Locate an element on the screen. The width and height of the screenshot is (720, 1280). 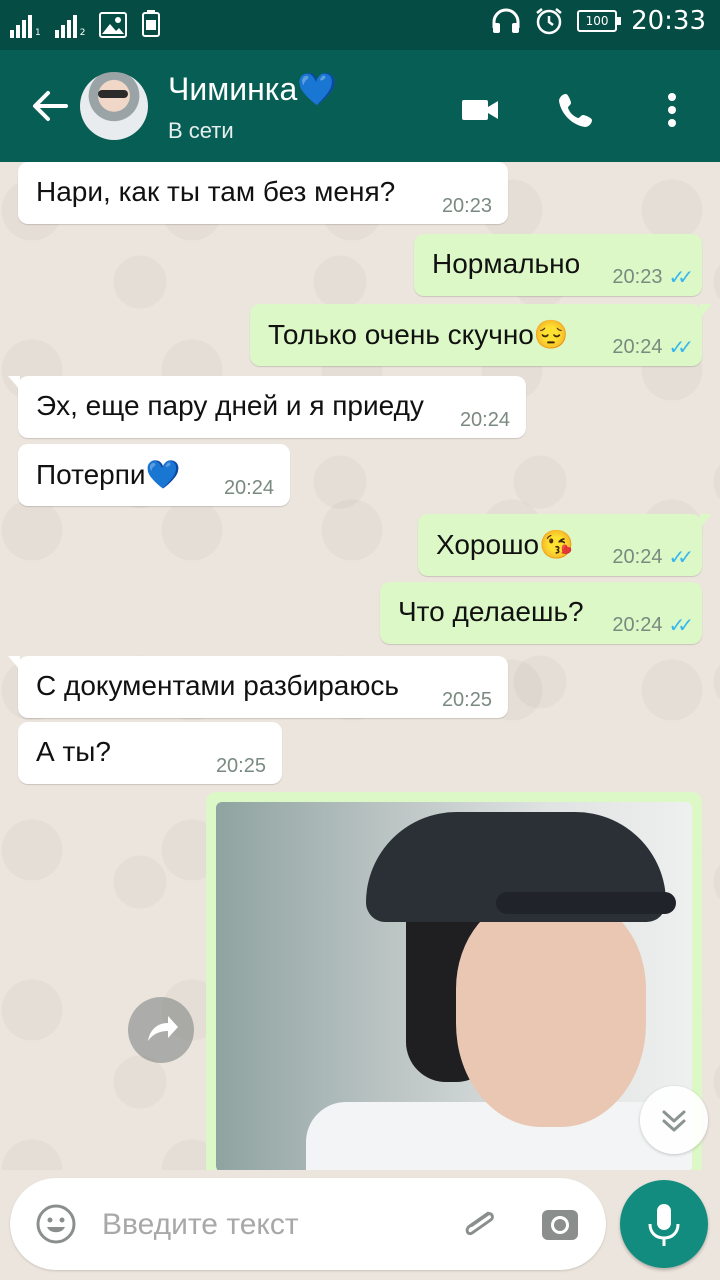
message-outgoing: Хорошо😘 20:24 ✓✓ is located at coordinates (565, 545).